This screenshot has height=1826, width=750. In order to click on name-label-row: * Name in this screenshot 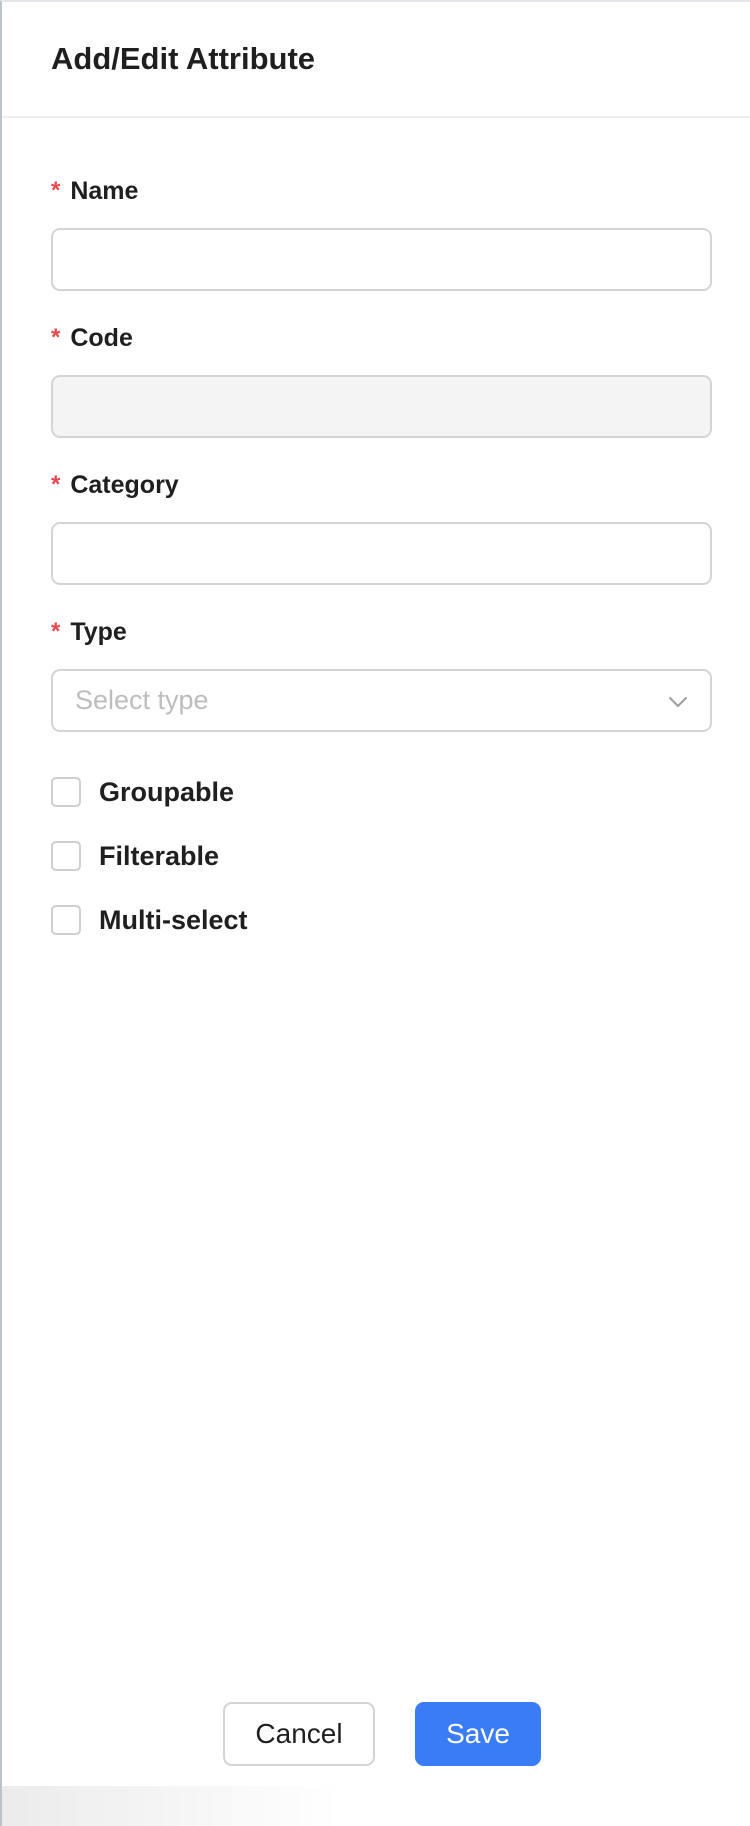, I will do `click(381, 191)`.